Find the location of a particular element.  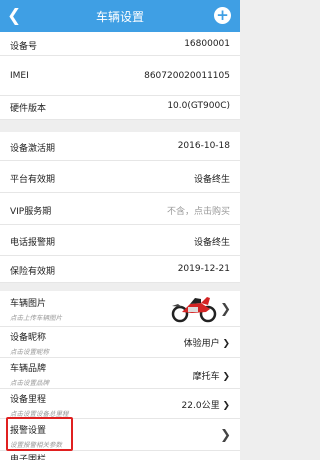

vehicle-brand-row: 车辆品牌 点击设置品牌 摩托车 ❯ is located at coordinates (120, 373).